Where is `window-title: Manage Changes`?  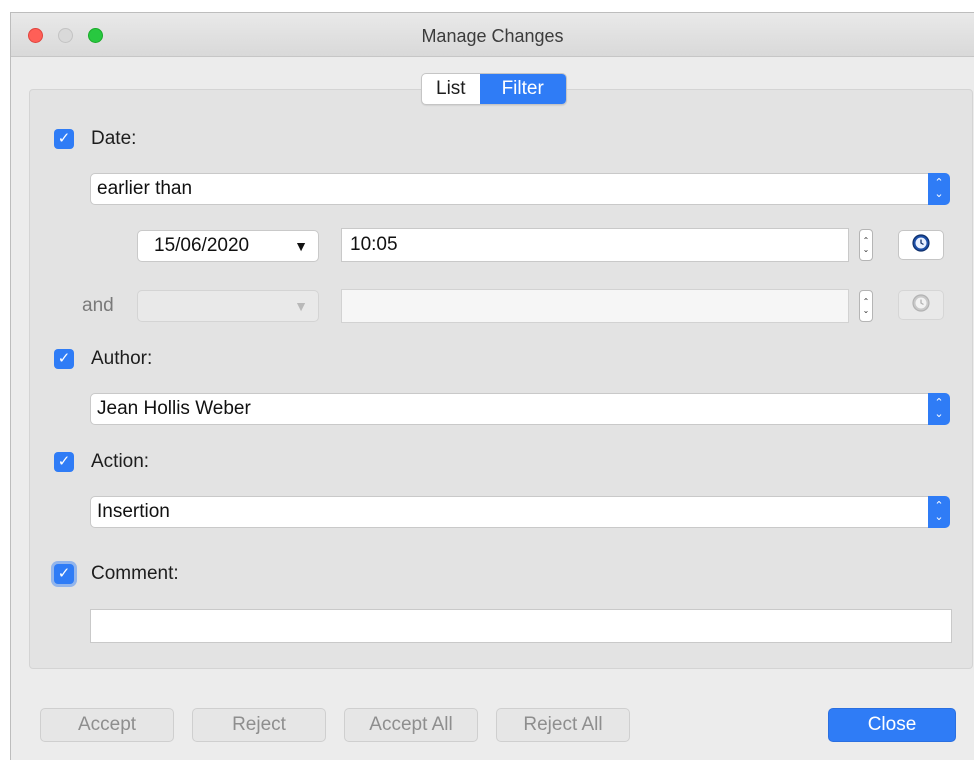
window-title: Manage Changes is located at coordinates (492, 36).